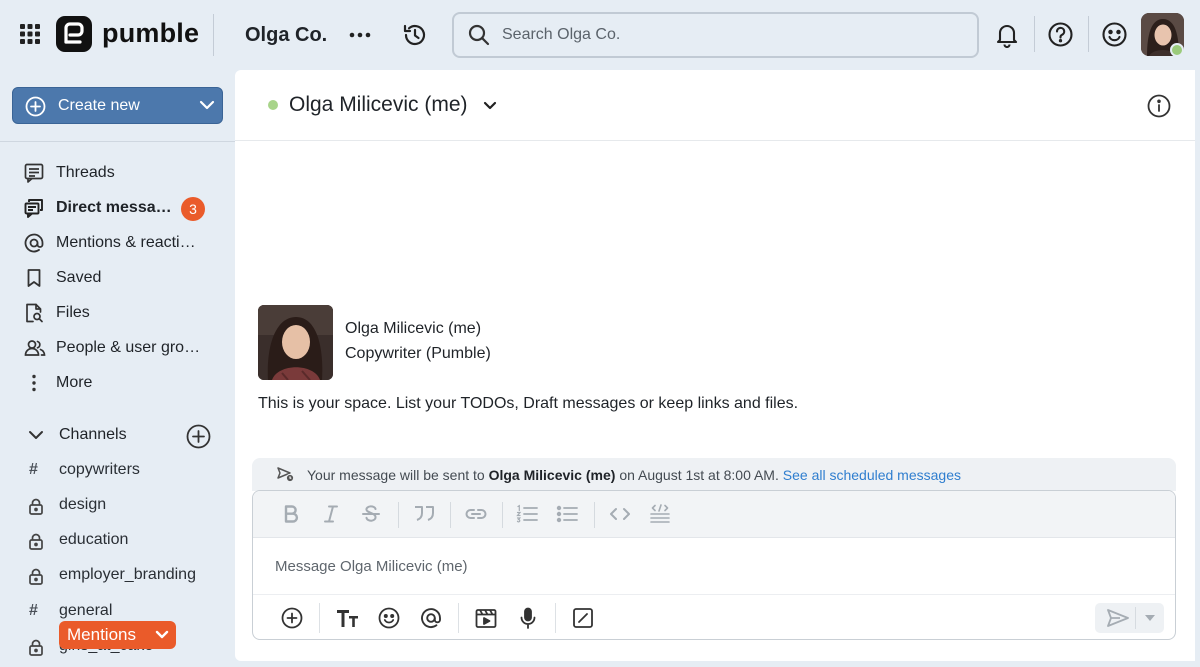 Image resolution: width=1200 pixels, height=667 pixels. I want to click on message-input, so click(705, 566).